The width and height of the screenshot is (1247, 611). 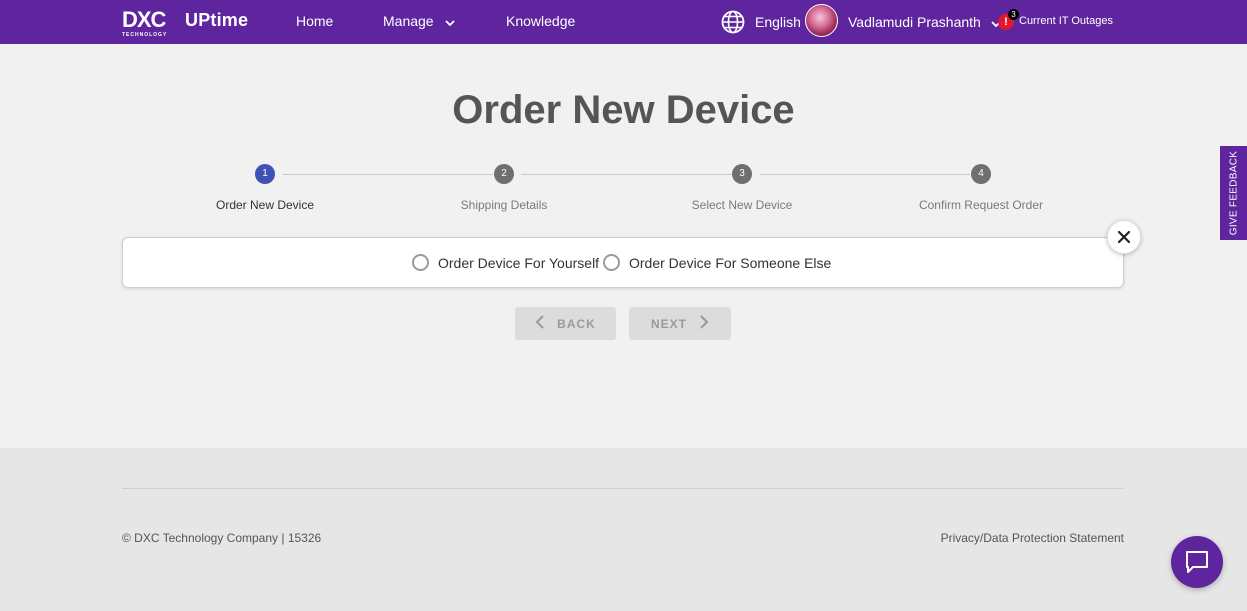 What do you see at coordinates (730, 263) in the screenshot?
I see `radio-label-someone-else: Order Device For Someone Else` at bounding box center [730, 263].